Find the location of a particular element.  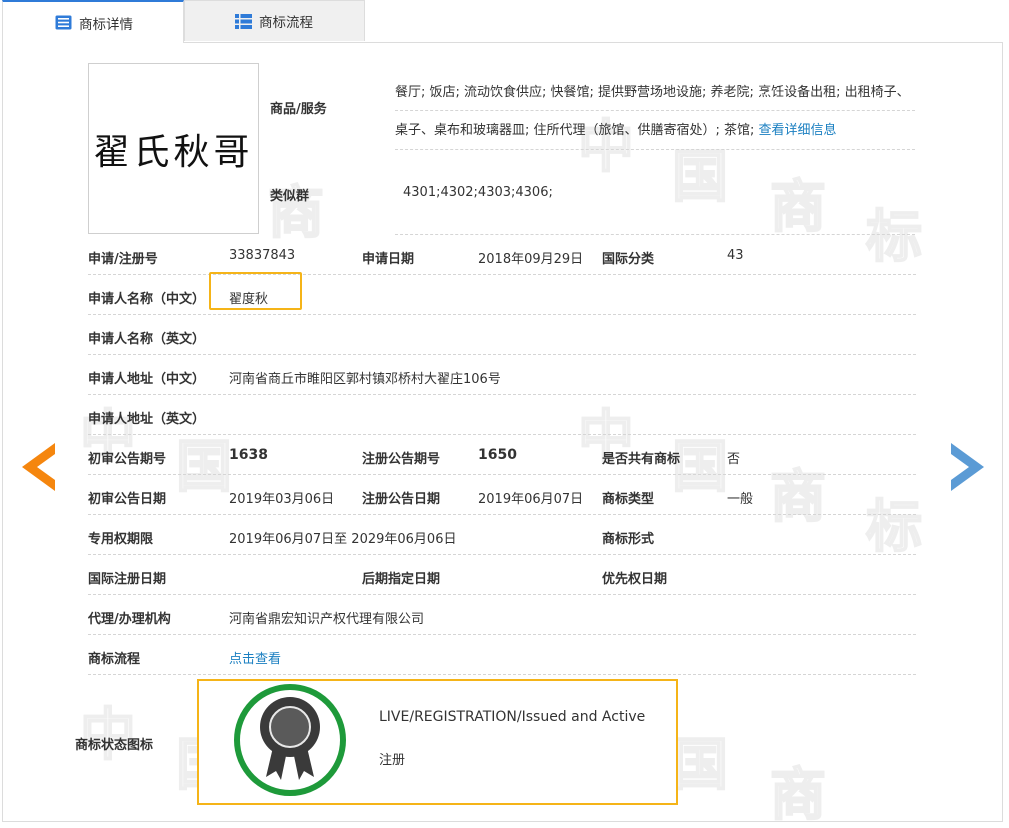

app-date-value: 2018年09月29日 is located at coordinates (531, 259).